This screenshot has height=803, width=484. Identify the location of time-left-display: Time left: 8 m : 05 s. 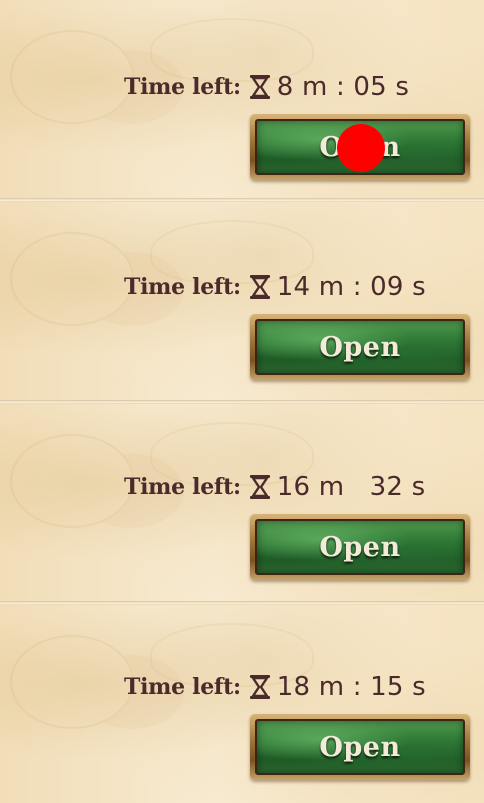
(266, 87).